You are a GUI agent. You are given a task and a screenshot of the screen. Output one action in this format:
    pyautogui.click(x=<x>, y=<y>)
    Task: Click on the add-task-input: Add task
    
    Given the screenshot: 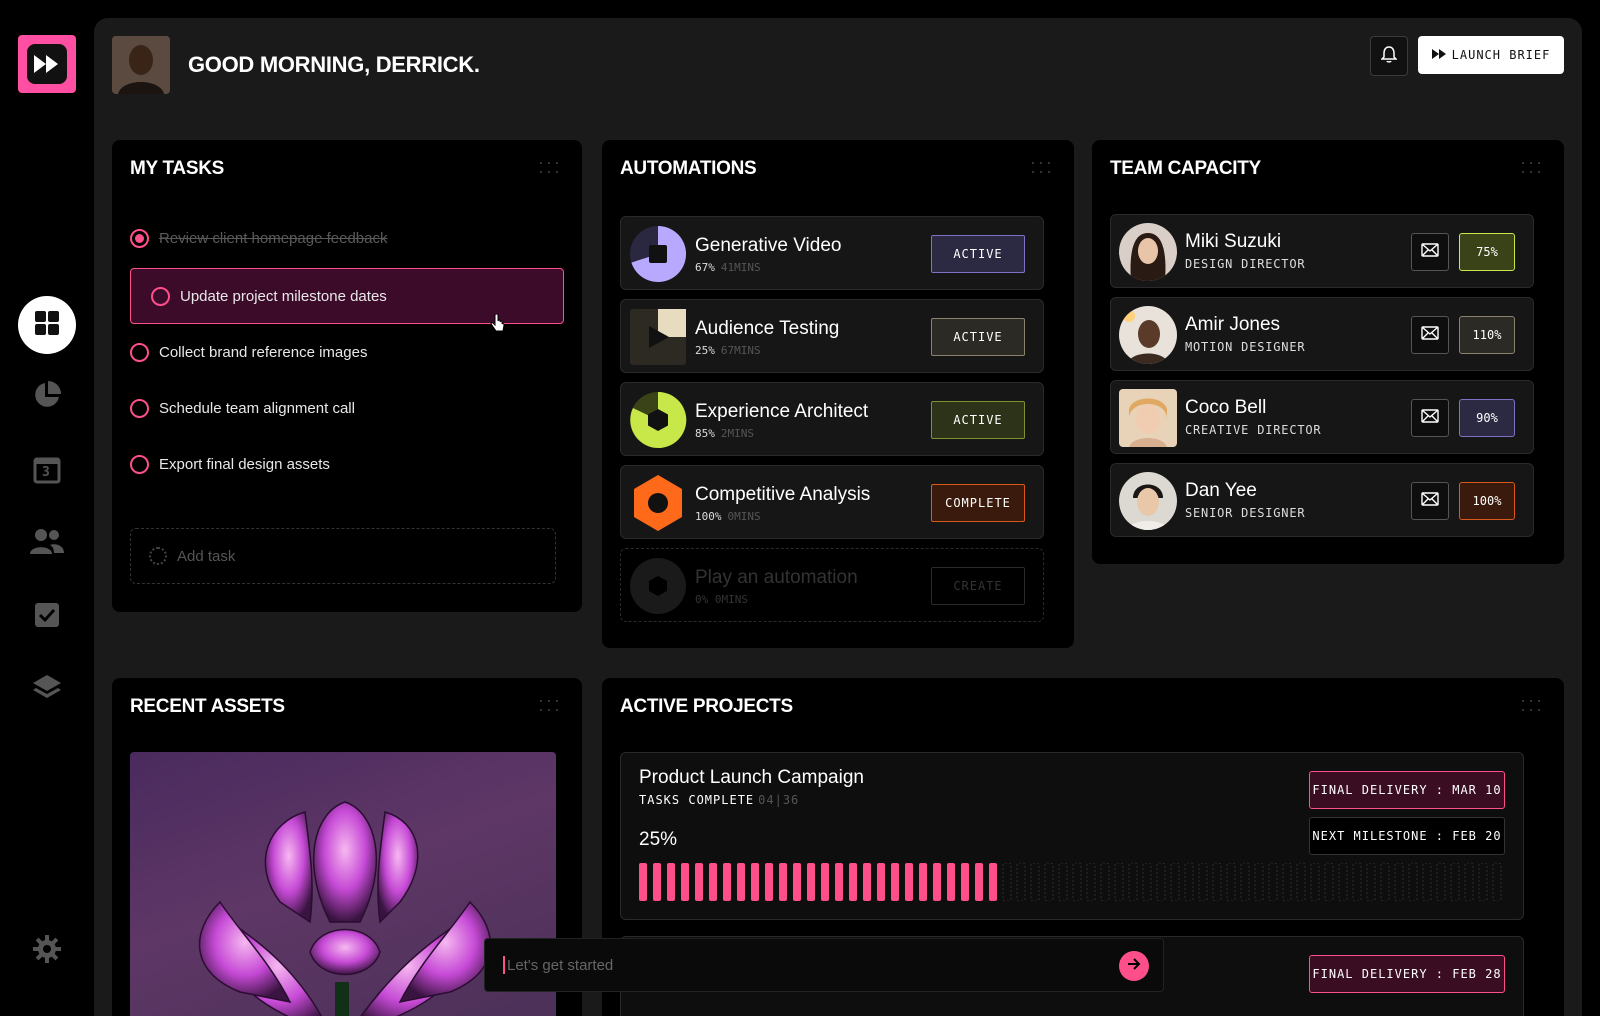 What is the action you would take?
    pyautogui.click(x=343, y=556)
    